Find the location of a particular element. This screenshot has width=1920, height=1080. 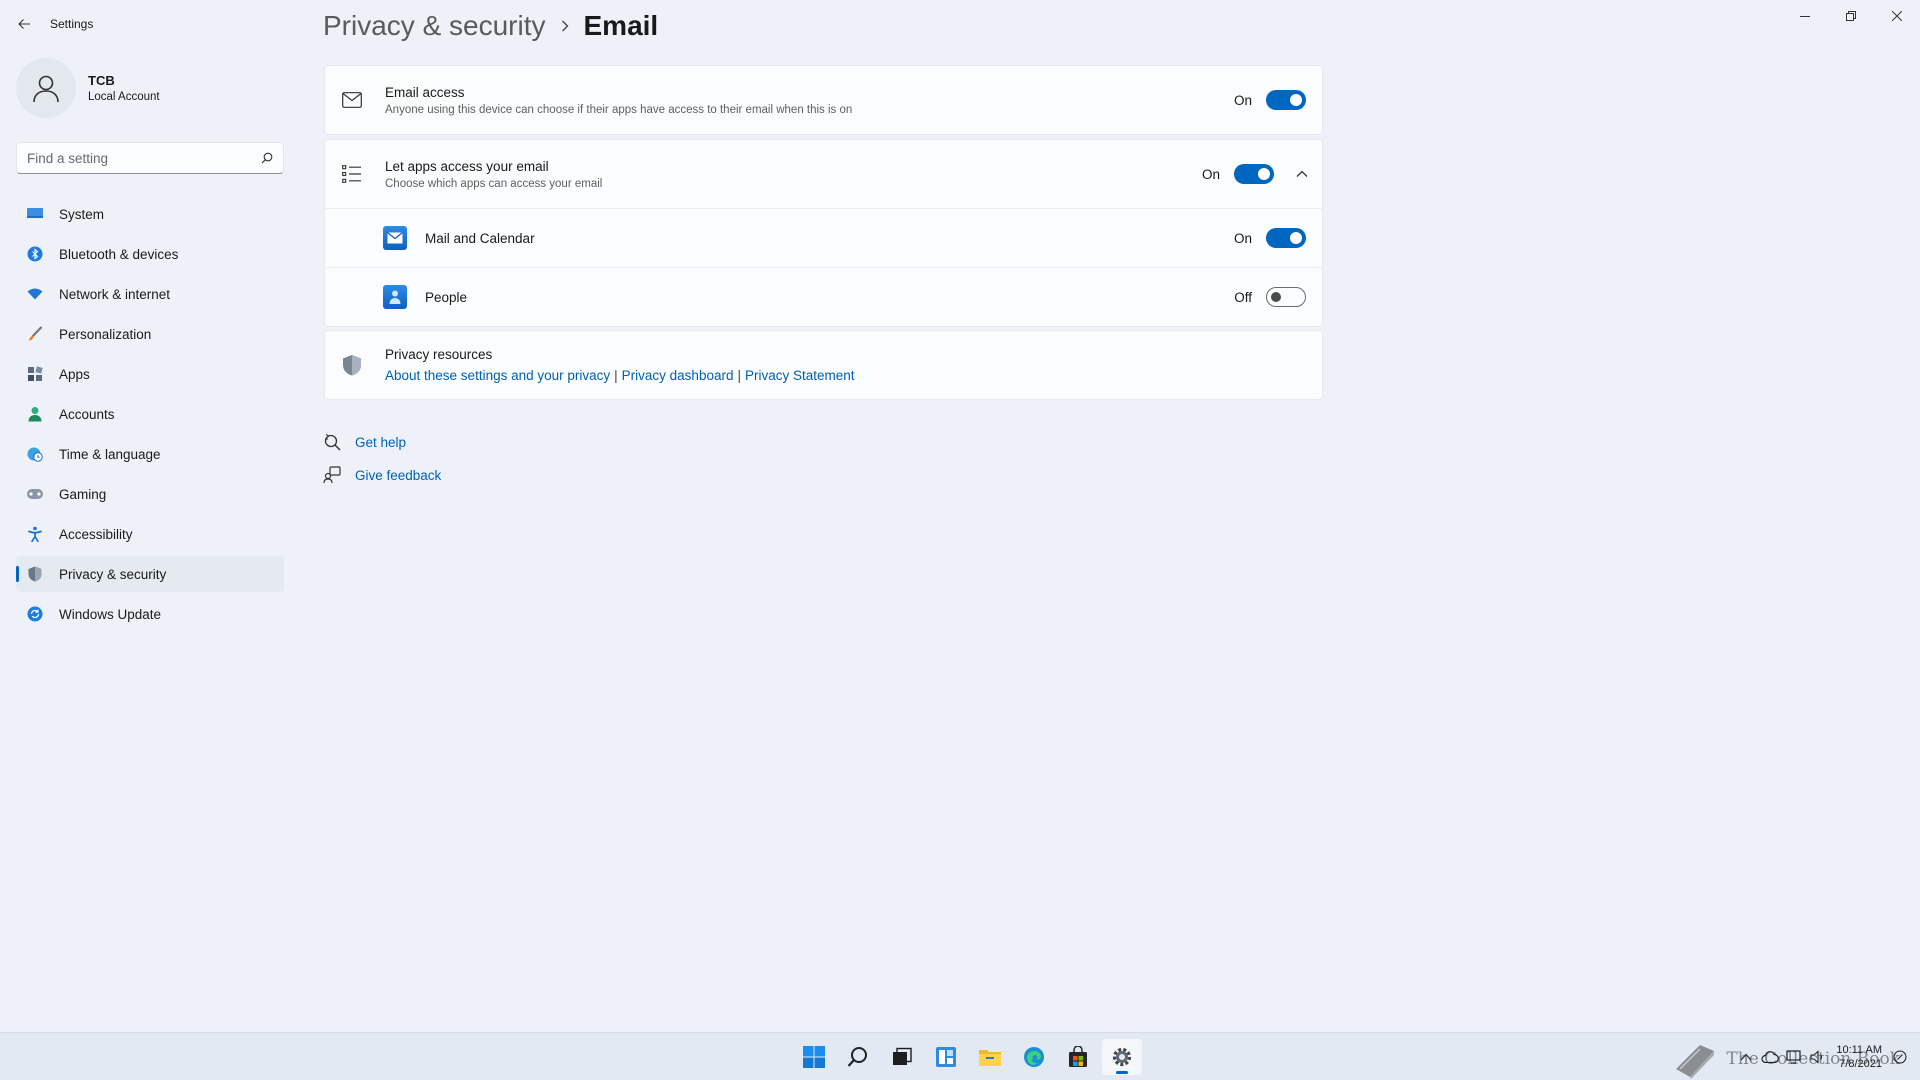

chevron-right-icon is located at coordinates (565, 26).